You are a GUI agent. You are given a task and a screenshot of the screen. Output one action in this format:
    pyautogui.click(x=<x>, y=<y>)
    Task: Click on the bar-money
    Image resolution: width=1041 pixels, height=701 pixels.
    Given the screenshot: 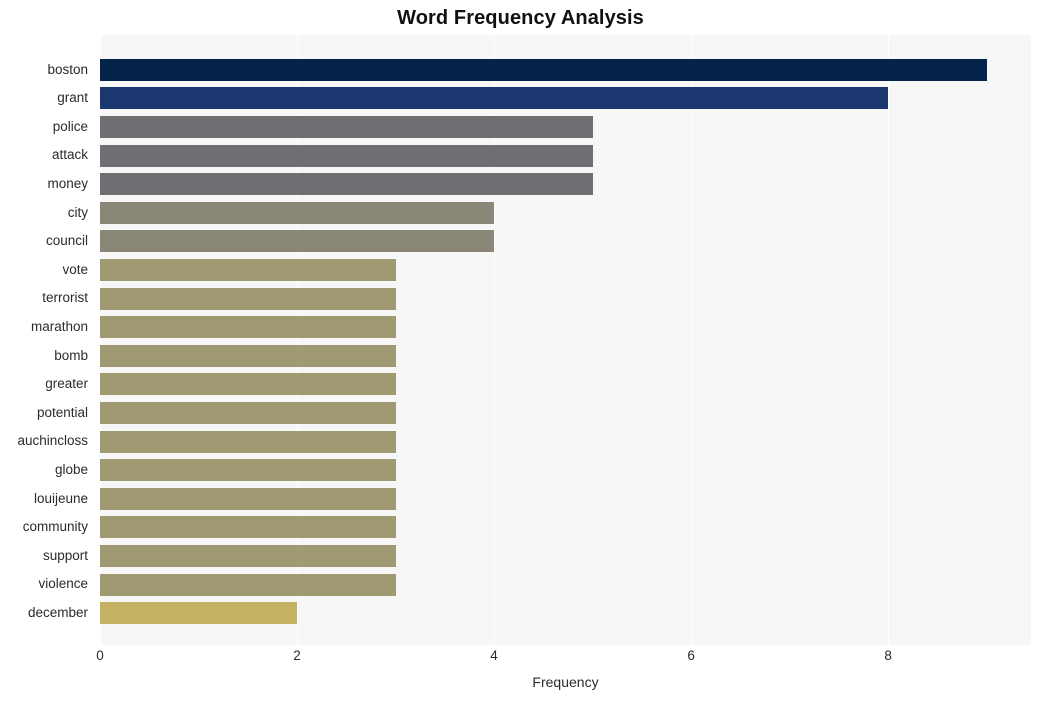 What is the action you would take?
    pyautogui.click(x=346, y=184)
    